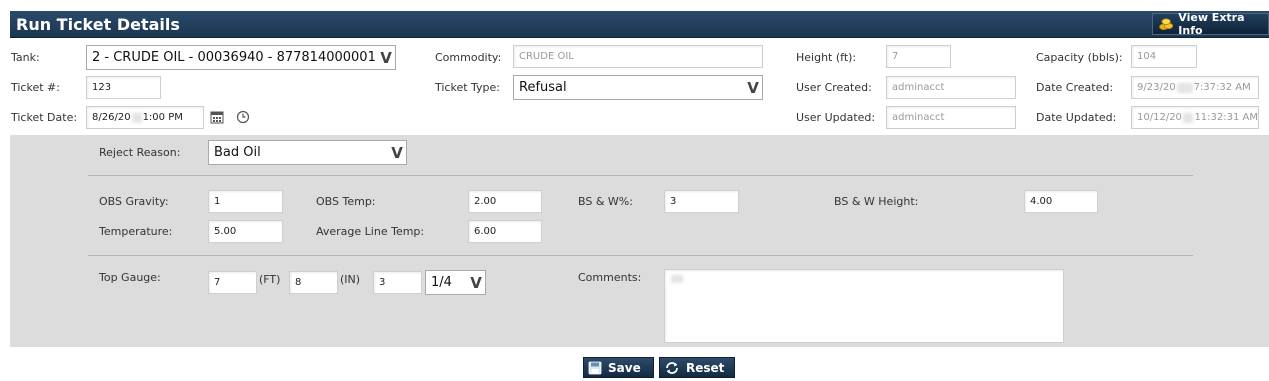 This screenshot has width=1269, height=381. I want to click on user-updated-field: adminacct, so click(951, 117).